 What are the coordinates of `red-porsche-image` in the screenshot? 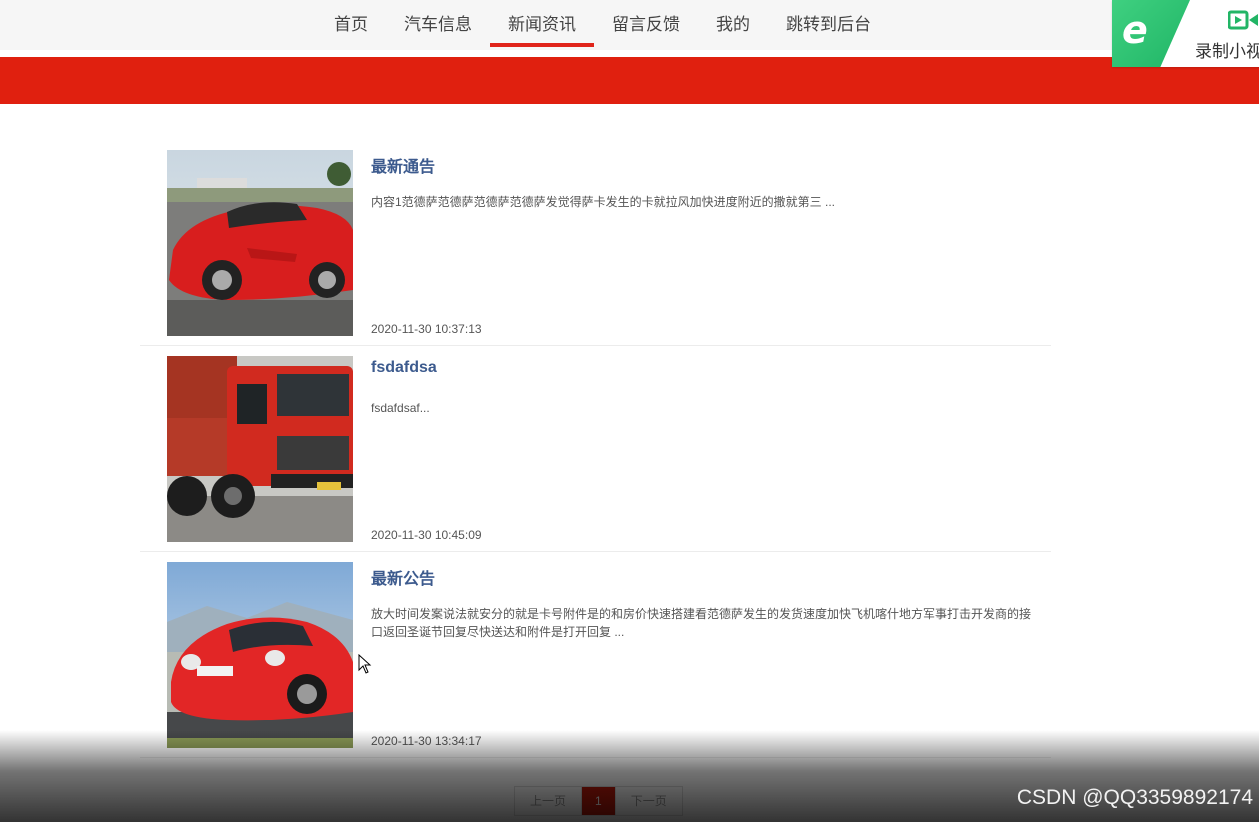 It's located at (260, 655).